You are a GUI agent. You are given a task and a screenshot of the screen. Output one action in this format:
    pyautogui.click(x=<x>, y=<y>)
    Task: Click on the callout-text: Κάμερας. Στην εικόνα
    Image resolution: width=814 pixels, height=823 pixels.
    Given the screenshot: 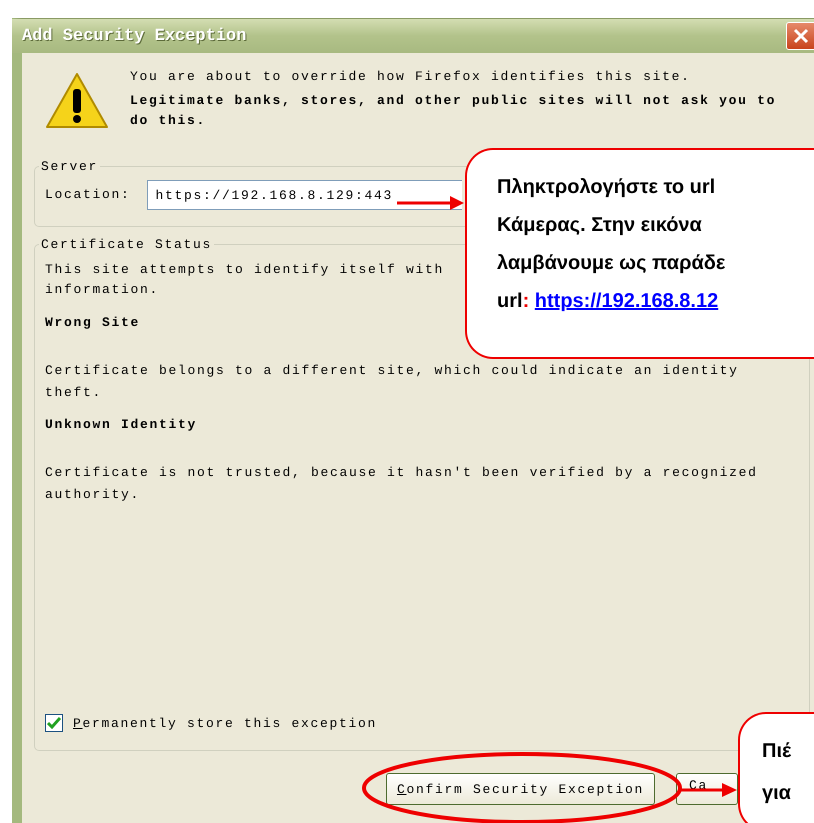 What is the action you would take?
    pyautogui.click(x=600, y=225)
    